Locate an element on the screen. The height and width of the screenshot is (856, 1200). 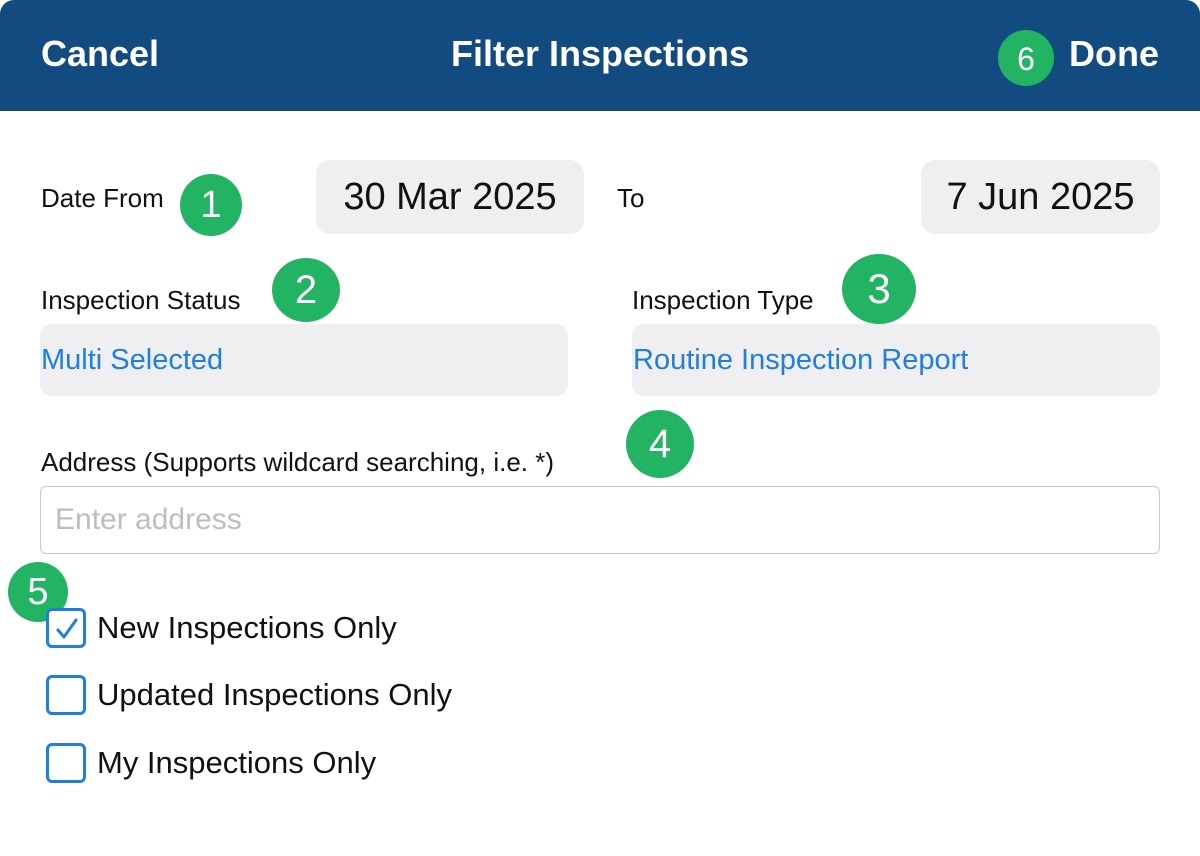
date-from-label: Date From is located at coordinates (102, 198).